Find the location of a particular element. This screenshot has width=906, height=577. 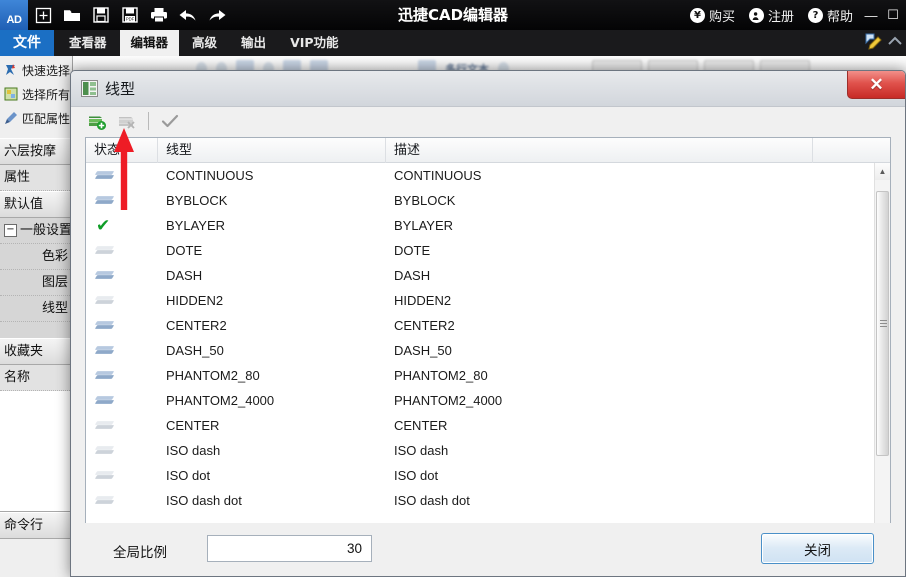

row-linetype-name: BYBLOCK is located at coordinates (197, 200).